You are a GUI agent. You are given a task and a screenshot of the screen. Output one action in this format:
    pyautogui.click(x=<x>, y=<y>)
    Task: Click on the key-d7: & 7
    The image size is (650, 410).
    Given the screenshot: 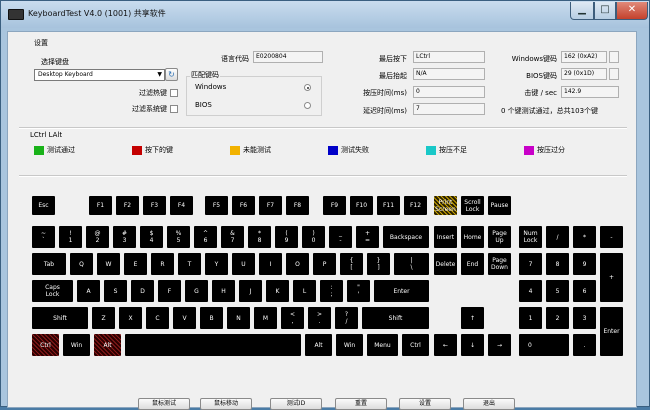 What is the action you would take?
    pyautogui.click(x=232, y=237)
    